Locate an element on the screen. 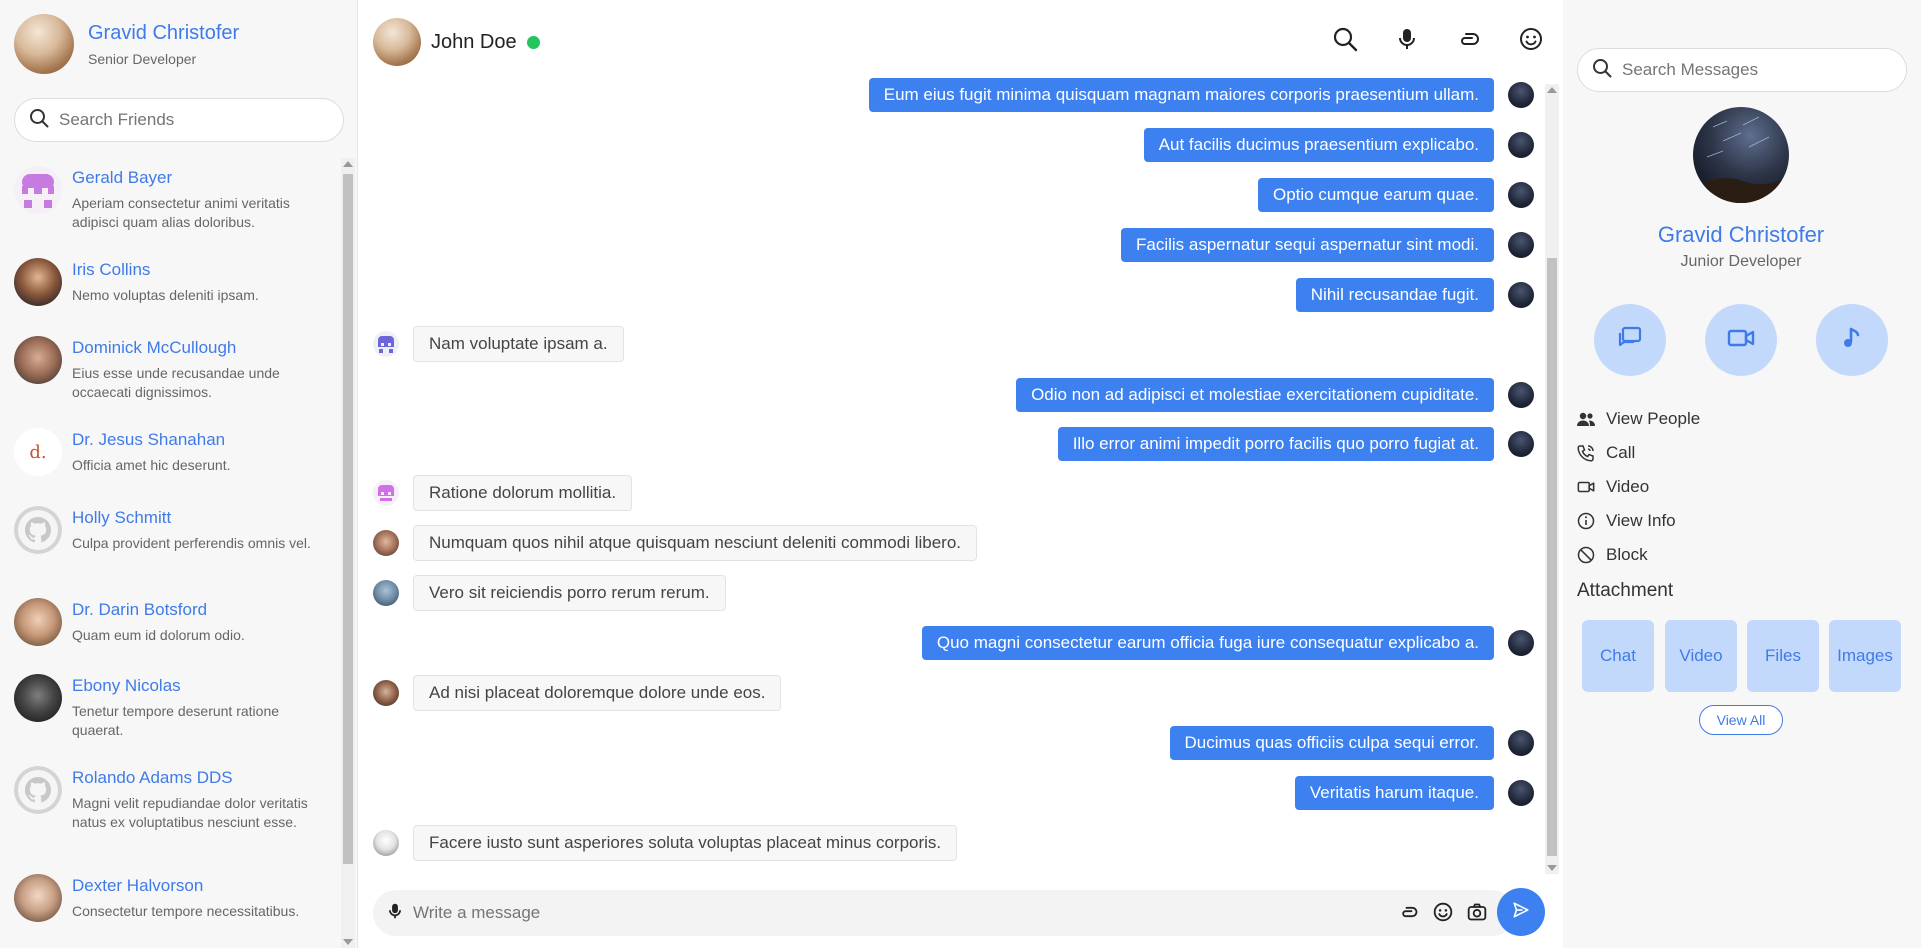  message-text: Ratione dolorum mollitia. is located at coordinates (523, 493).